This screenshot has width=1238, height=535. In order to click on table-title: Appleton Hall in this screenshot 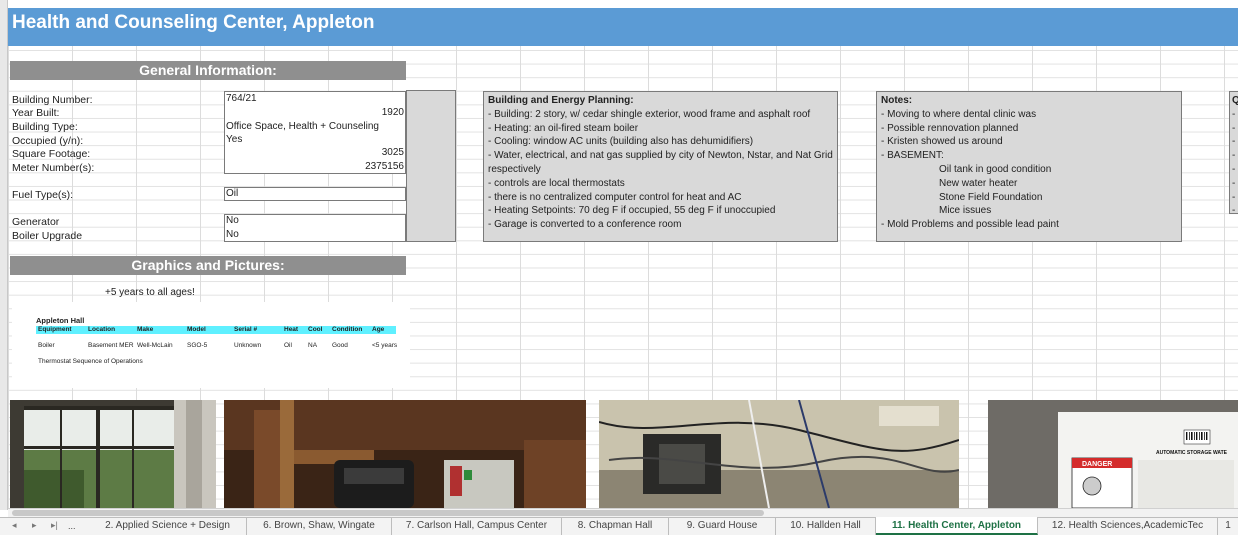, I will do `click(60, 320)`.